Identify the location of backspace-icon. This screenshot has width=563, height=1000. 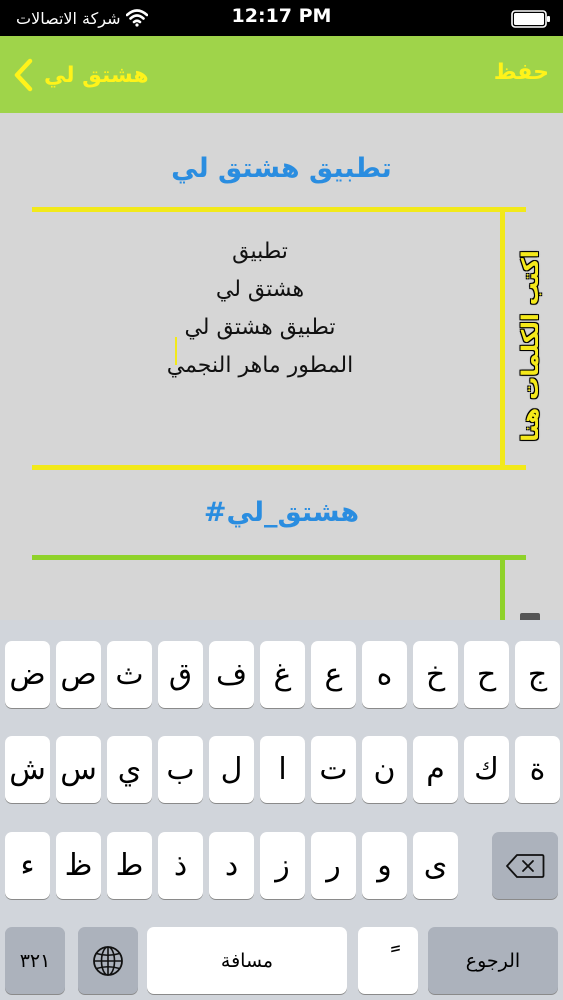
(525, 865).